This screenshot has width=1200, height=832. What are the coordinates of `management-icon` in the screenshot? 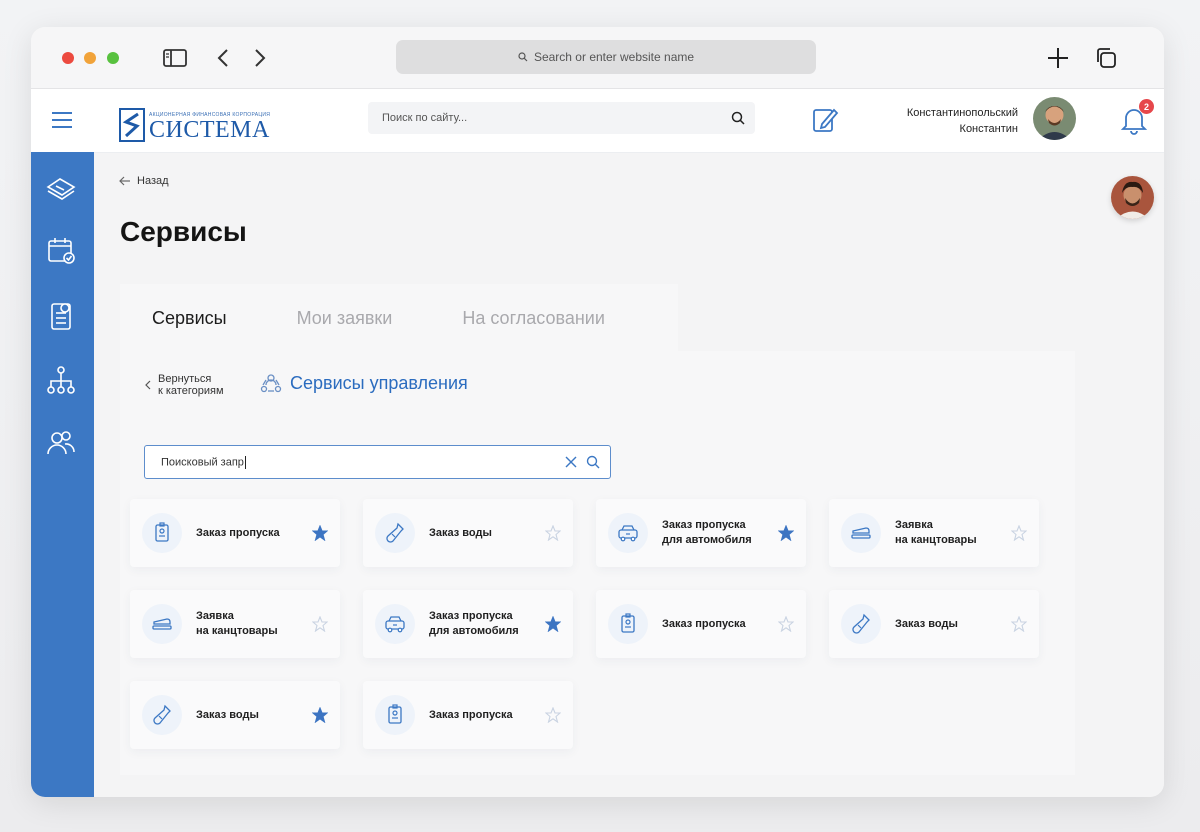 It's located at (271, 383).